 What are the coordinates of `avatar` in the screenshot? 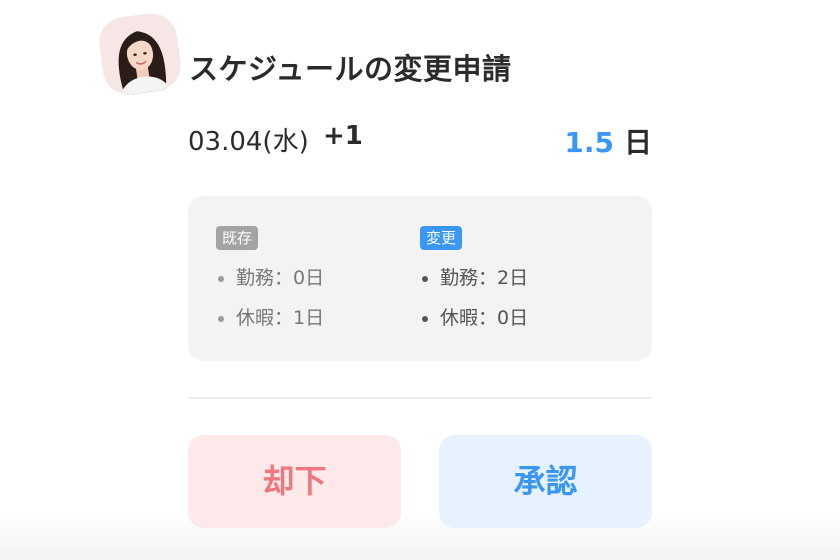 It's located at (140, 54).